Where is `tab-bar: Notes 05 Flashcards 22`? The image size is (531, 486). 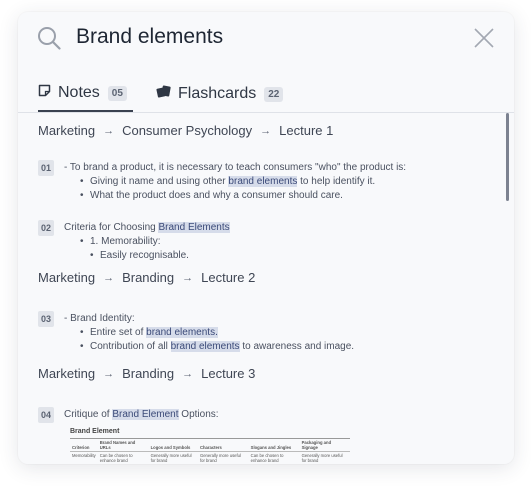
tab-bar: Notes 05 Flashcards 22 is located at coordinates (266, 94).